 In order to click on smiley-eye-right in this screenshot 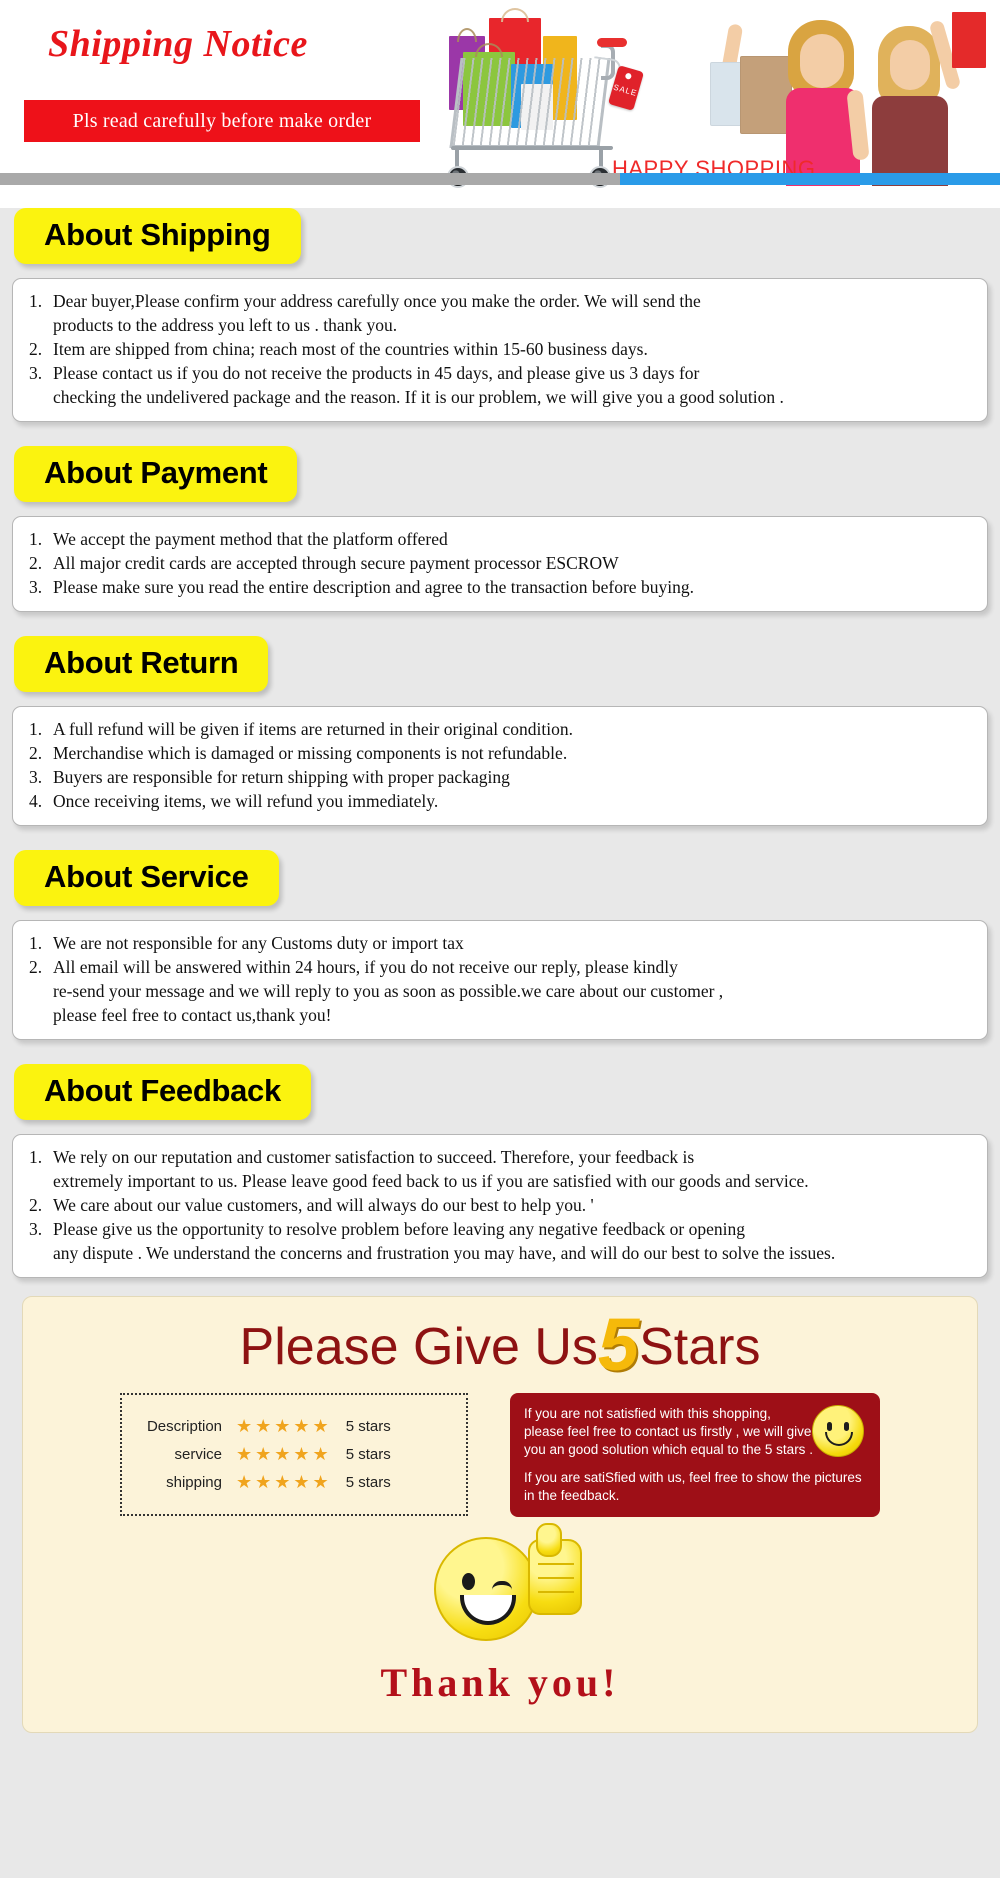, I will do `click(846, 1426)`.